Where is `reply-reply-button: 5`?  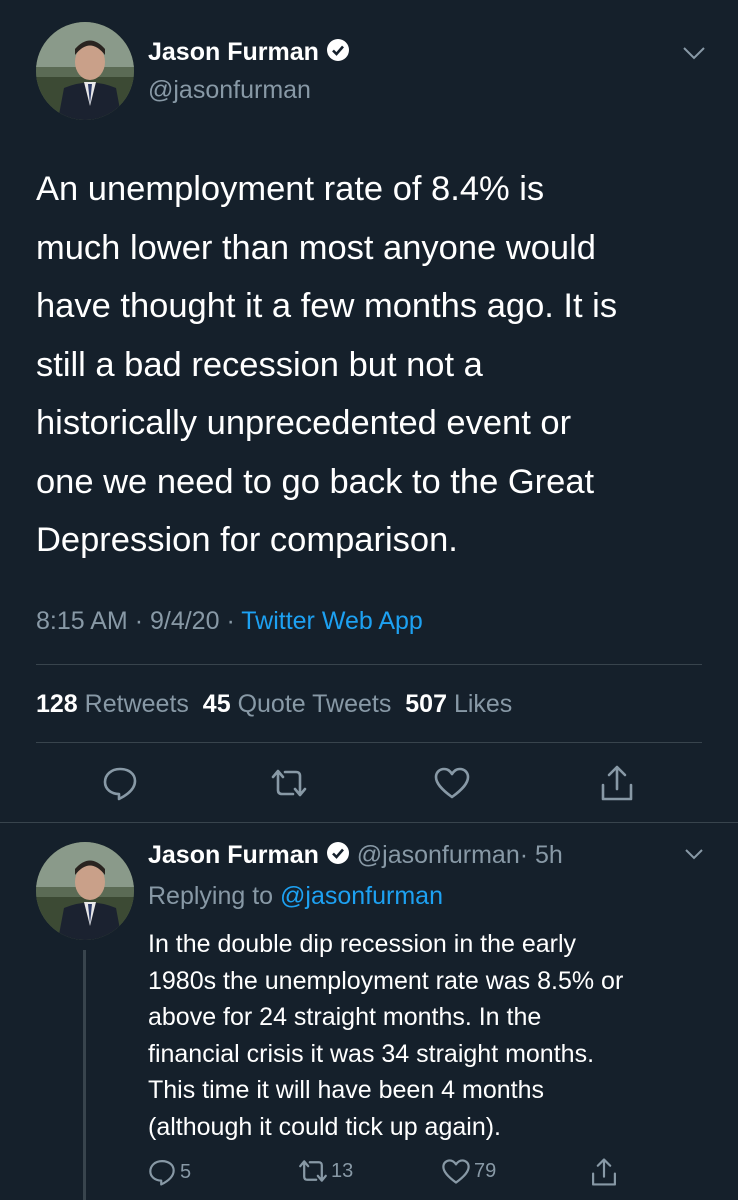 reply-reply-button: 5 is located at coordinates (169, 1172).